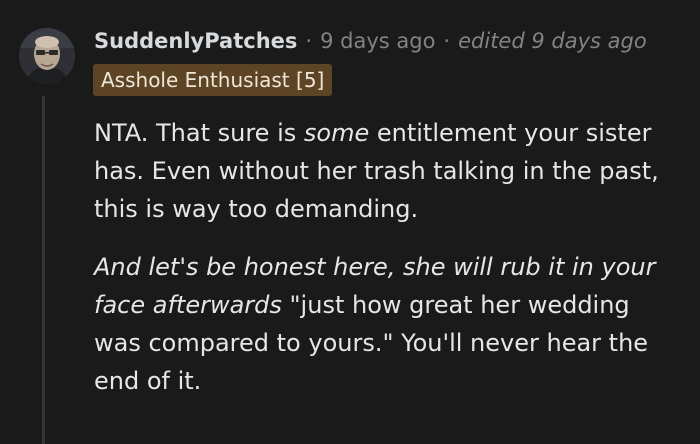  Describe the element at coordinates (552, 41) in the screenshot. I see `edited-timestamp: edited 9 days ago` at that location.